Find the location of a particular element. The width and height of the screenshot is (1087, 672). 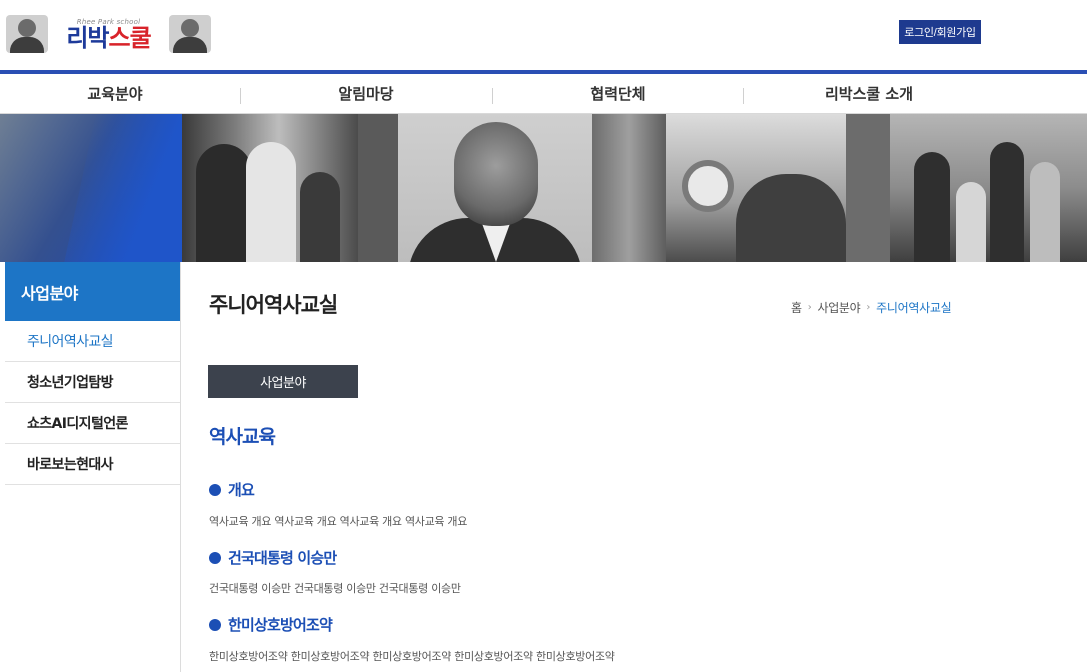

login-signup-button: 로그인/회원가입 is located at coordinates (940, 32).